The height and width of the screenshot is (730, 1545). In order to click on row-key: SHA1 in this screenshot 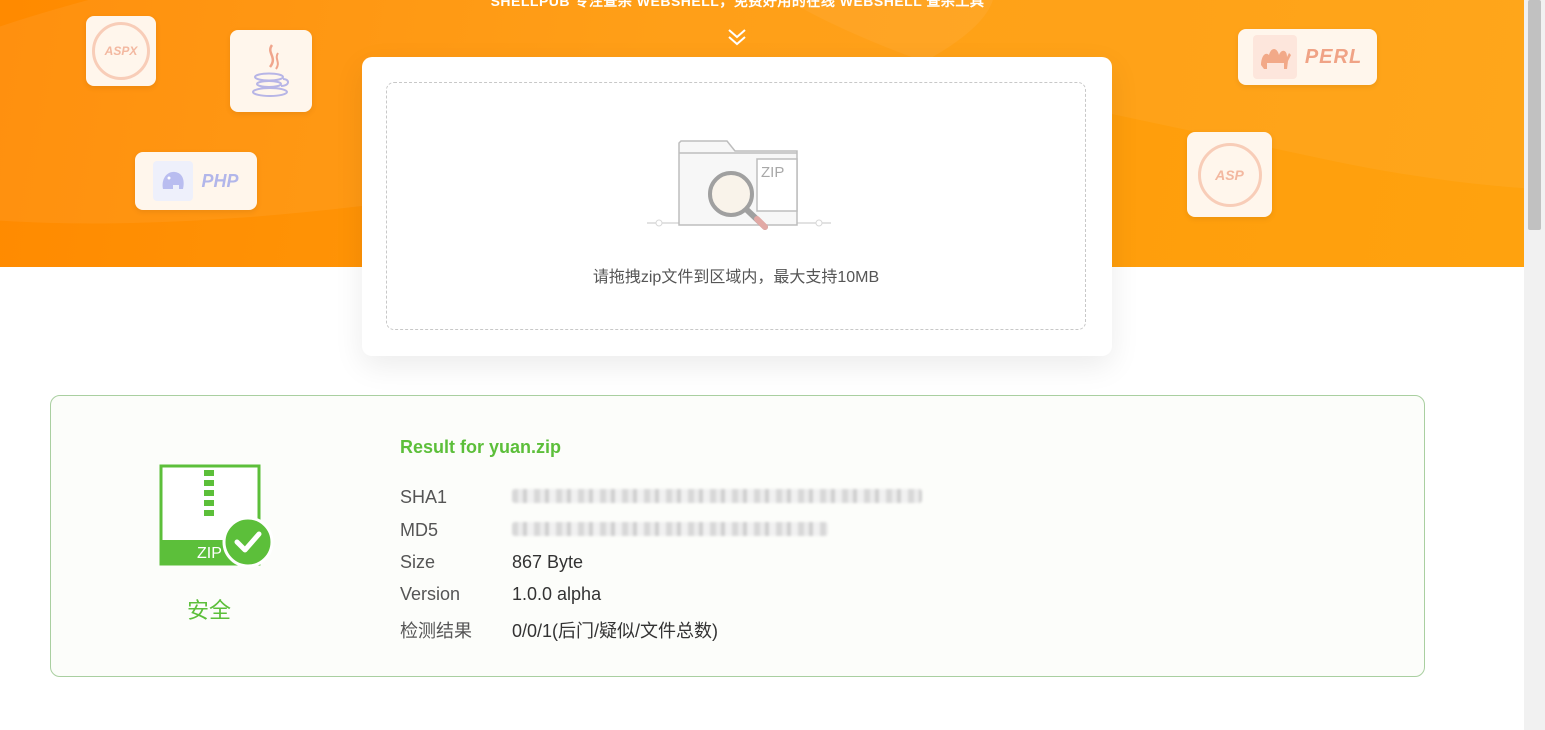, I will do `click(424, 497)`.